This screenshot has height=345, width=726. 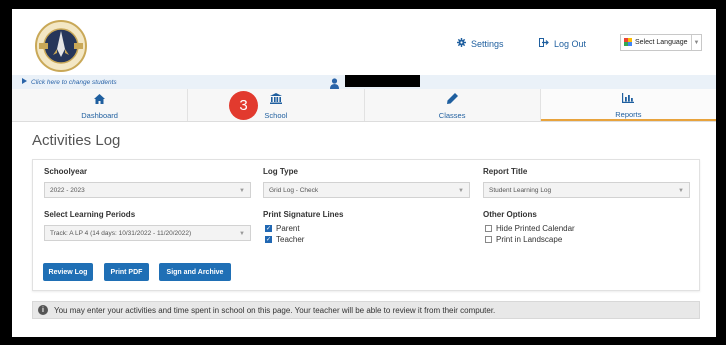 I want to click on tab-label: Classes, so click(x=452, y=115).